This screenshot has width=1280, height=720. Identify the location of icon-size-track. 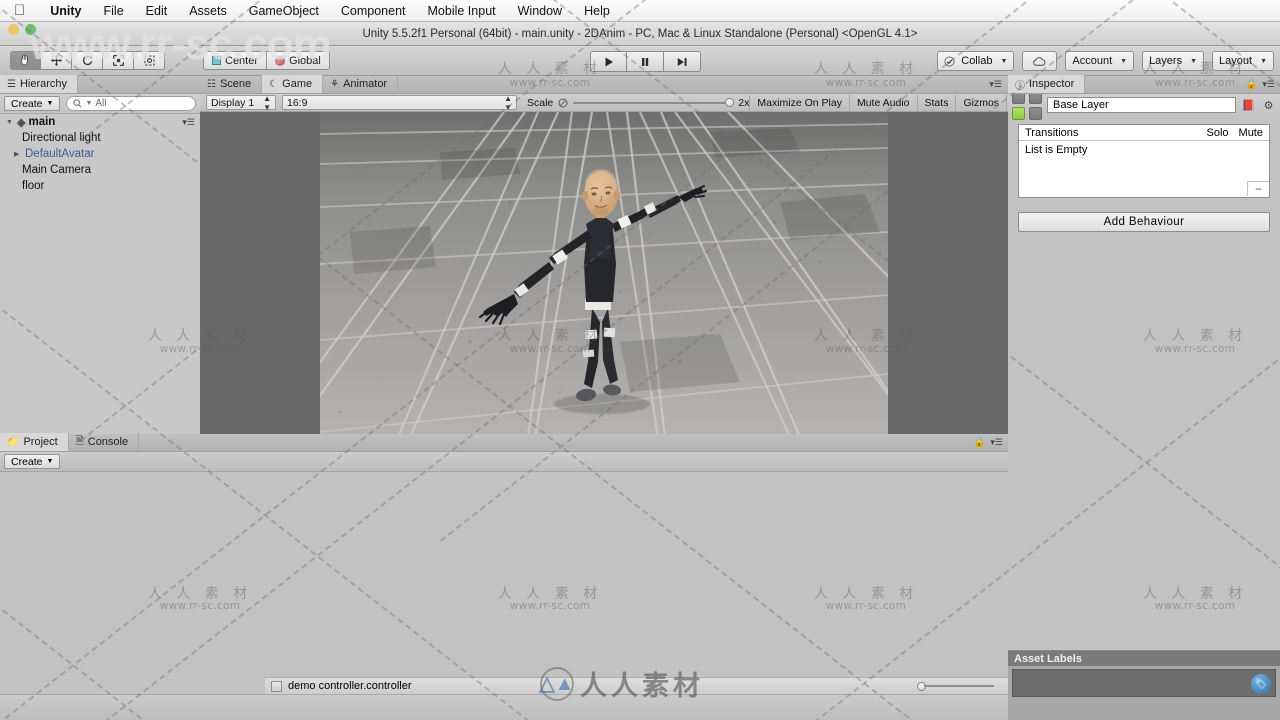
(959, 686).